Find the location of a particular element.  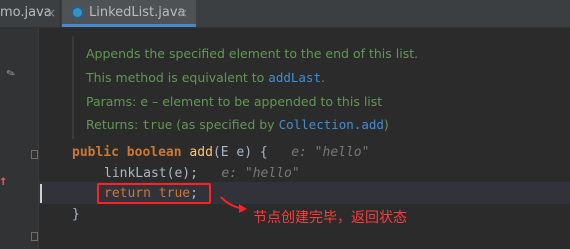

code-line-signature: public boolean add(E e) { e: "hello" is located at coordinates (221, 152).